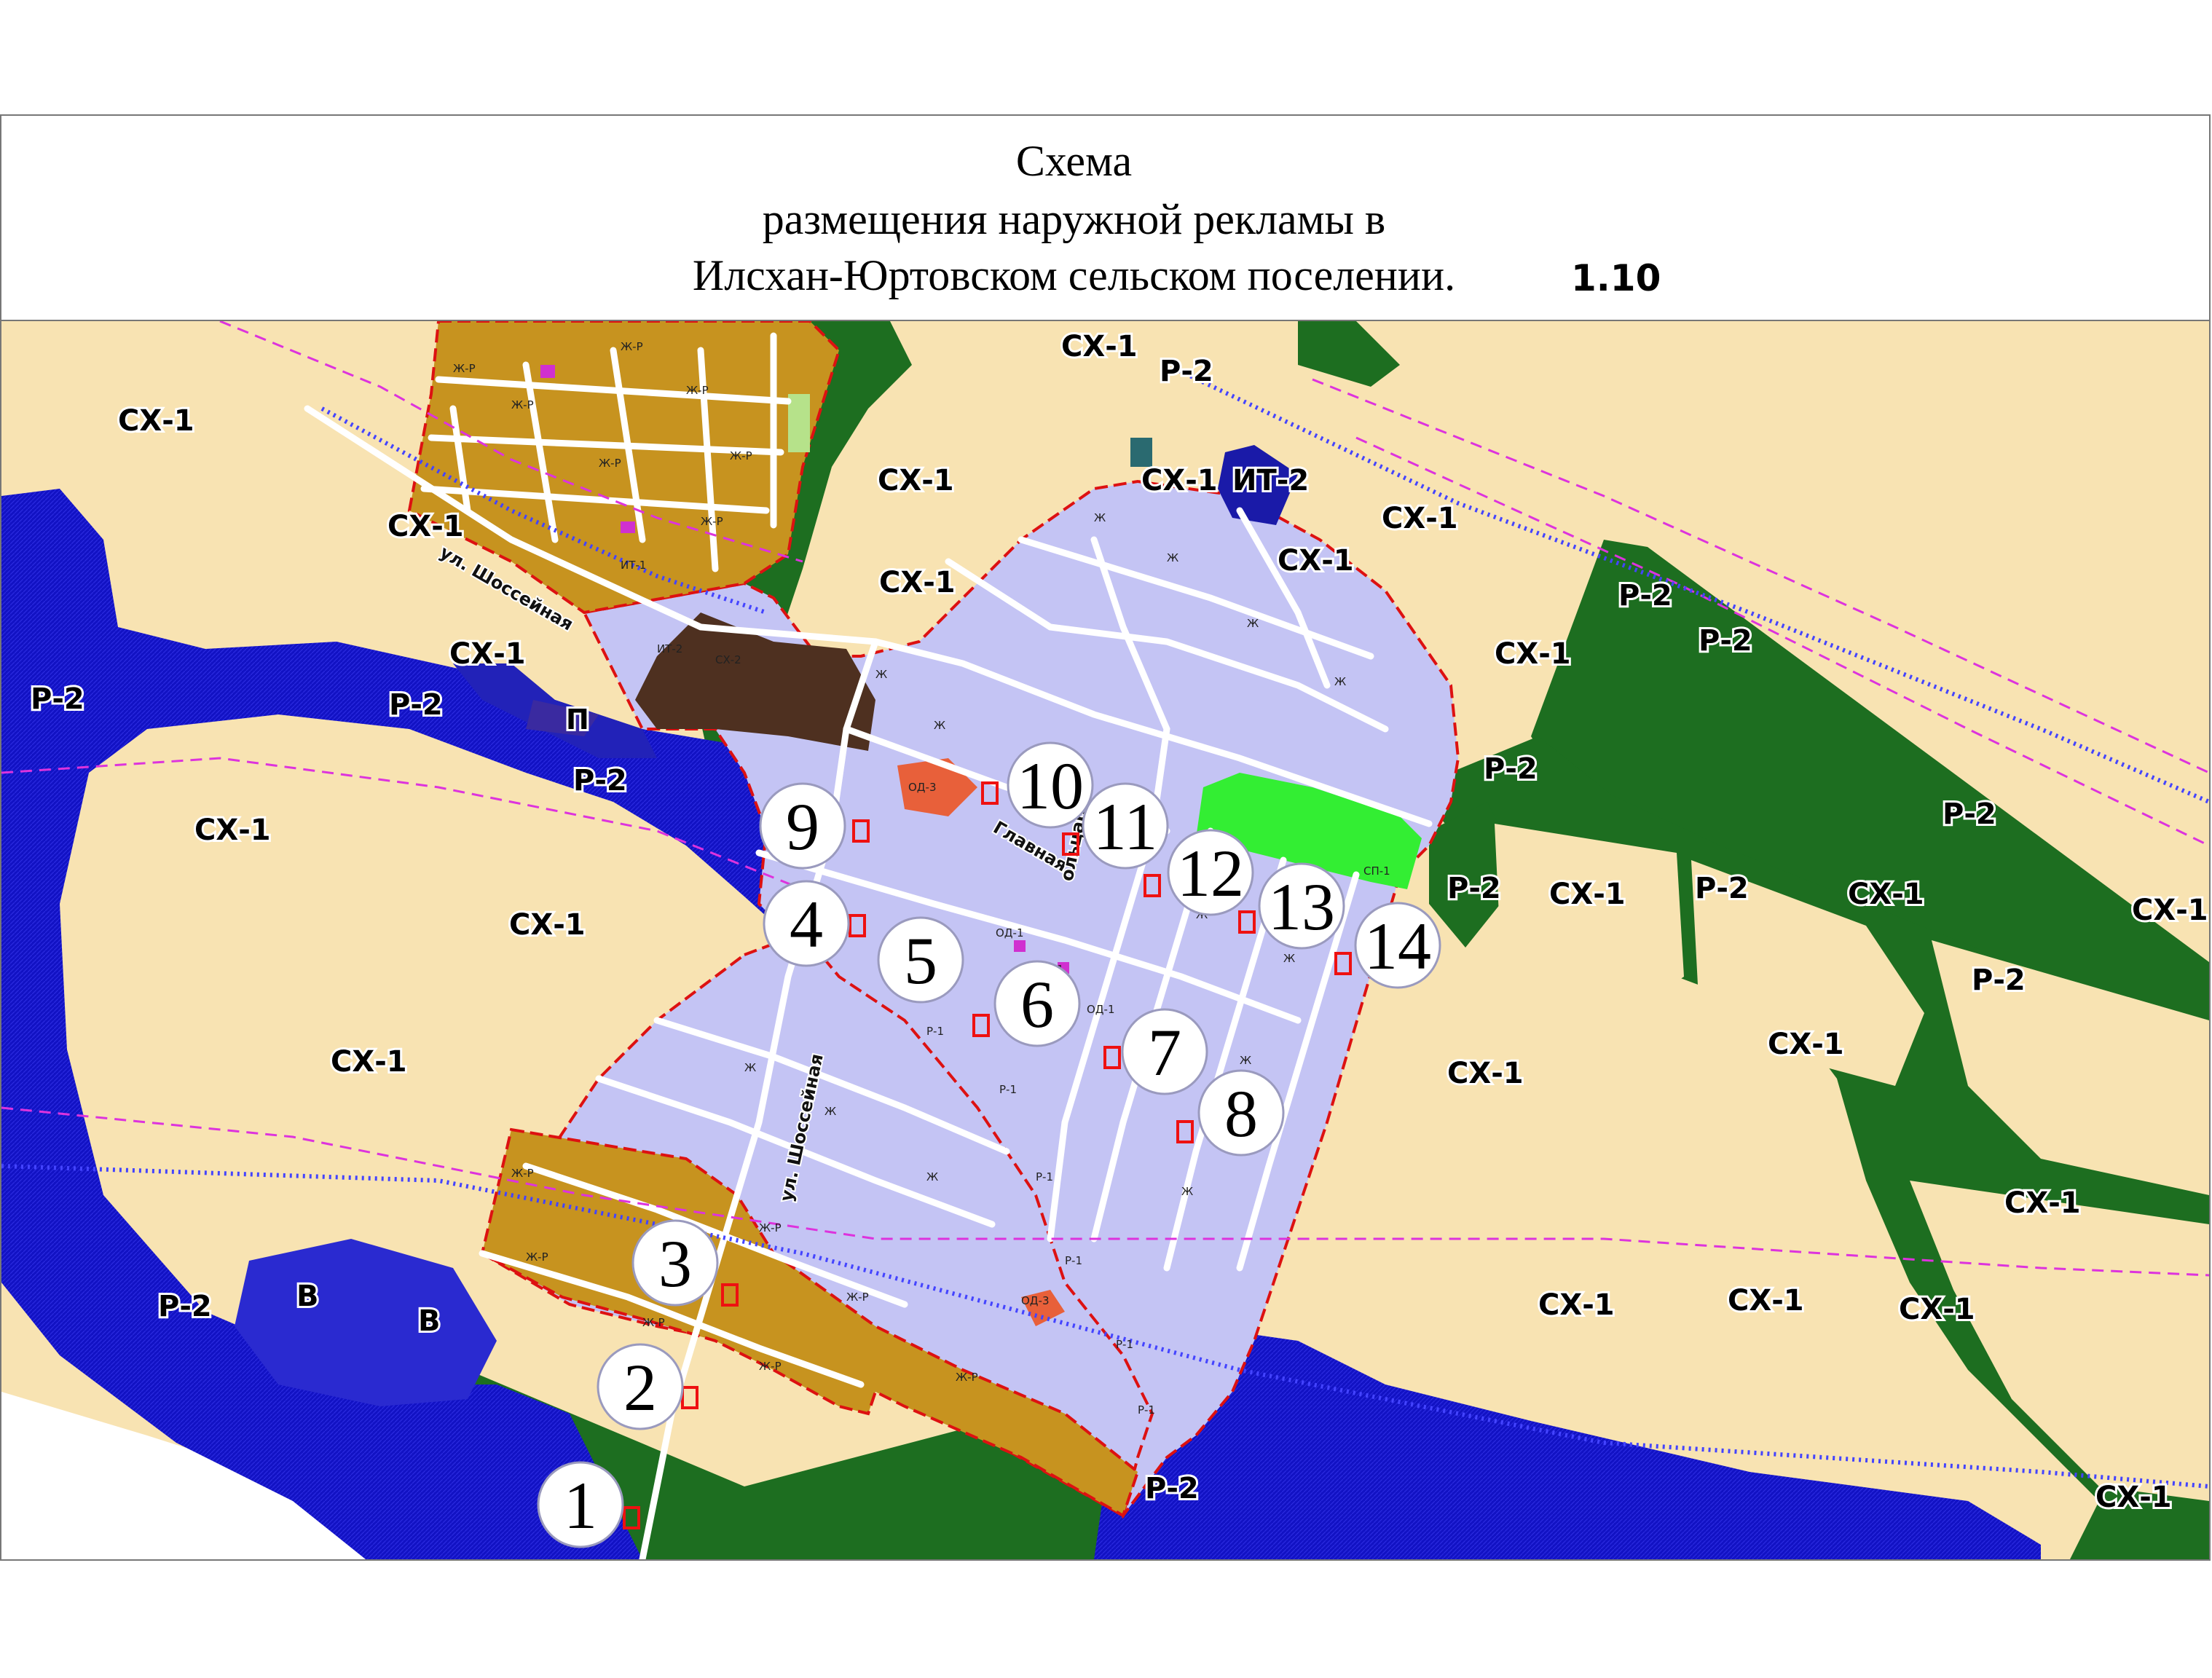 Image resolution: width=2212 pixels, height=1678 pixels. I want to click on ad-site-number: 13, so click(1301, 907).